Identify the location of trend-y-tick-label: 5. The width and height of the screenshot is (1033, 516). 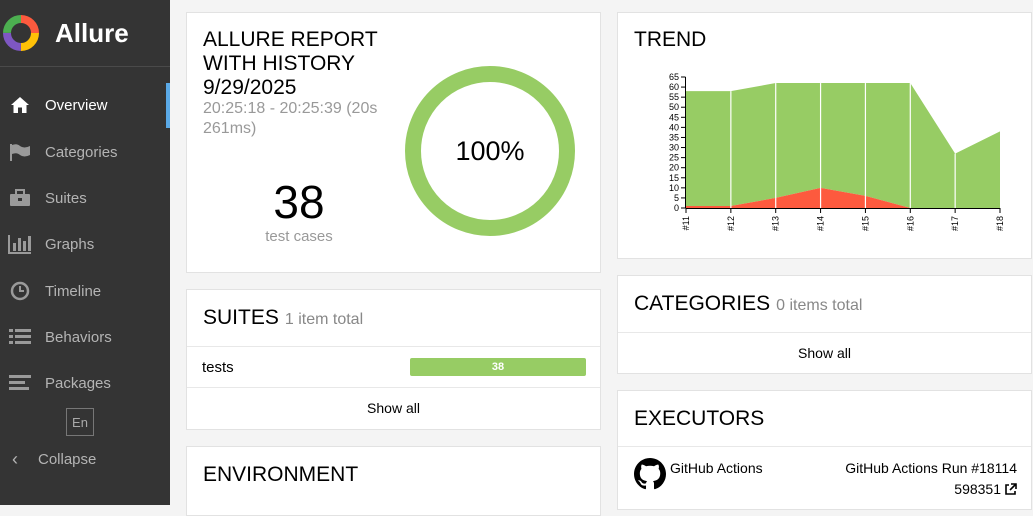
(676, 198).